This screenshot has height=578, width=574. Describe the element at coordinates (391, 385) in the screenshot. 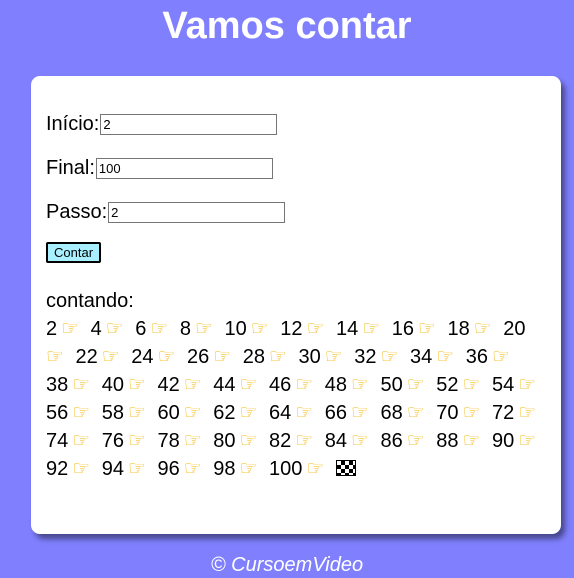

I see `count-number: 50` at that location.